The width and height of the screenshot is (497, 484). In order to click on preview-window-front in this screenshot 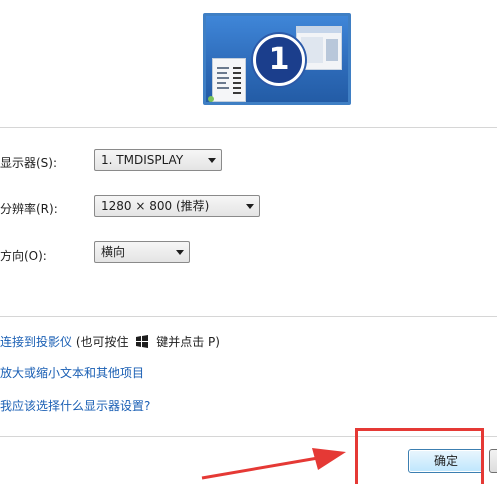, I will do `click(229, 80)`.